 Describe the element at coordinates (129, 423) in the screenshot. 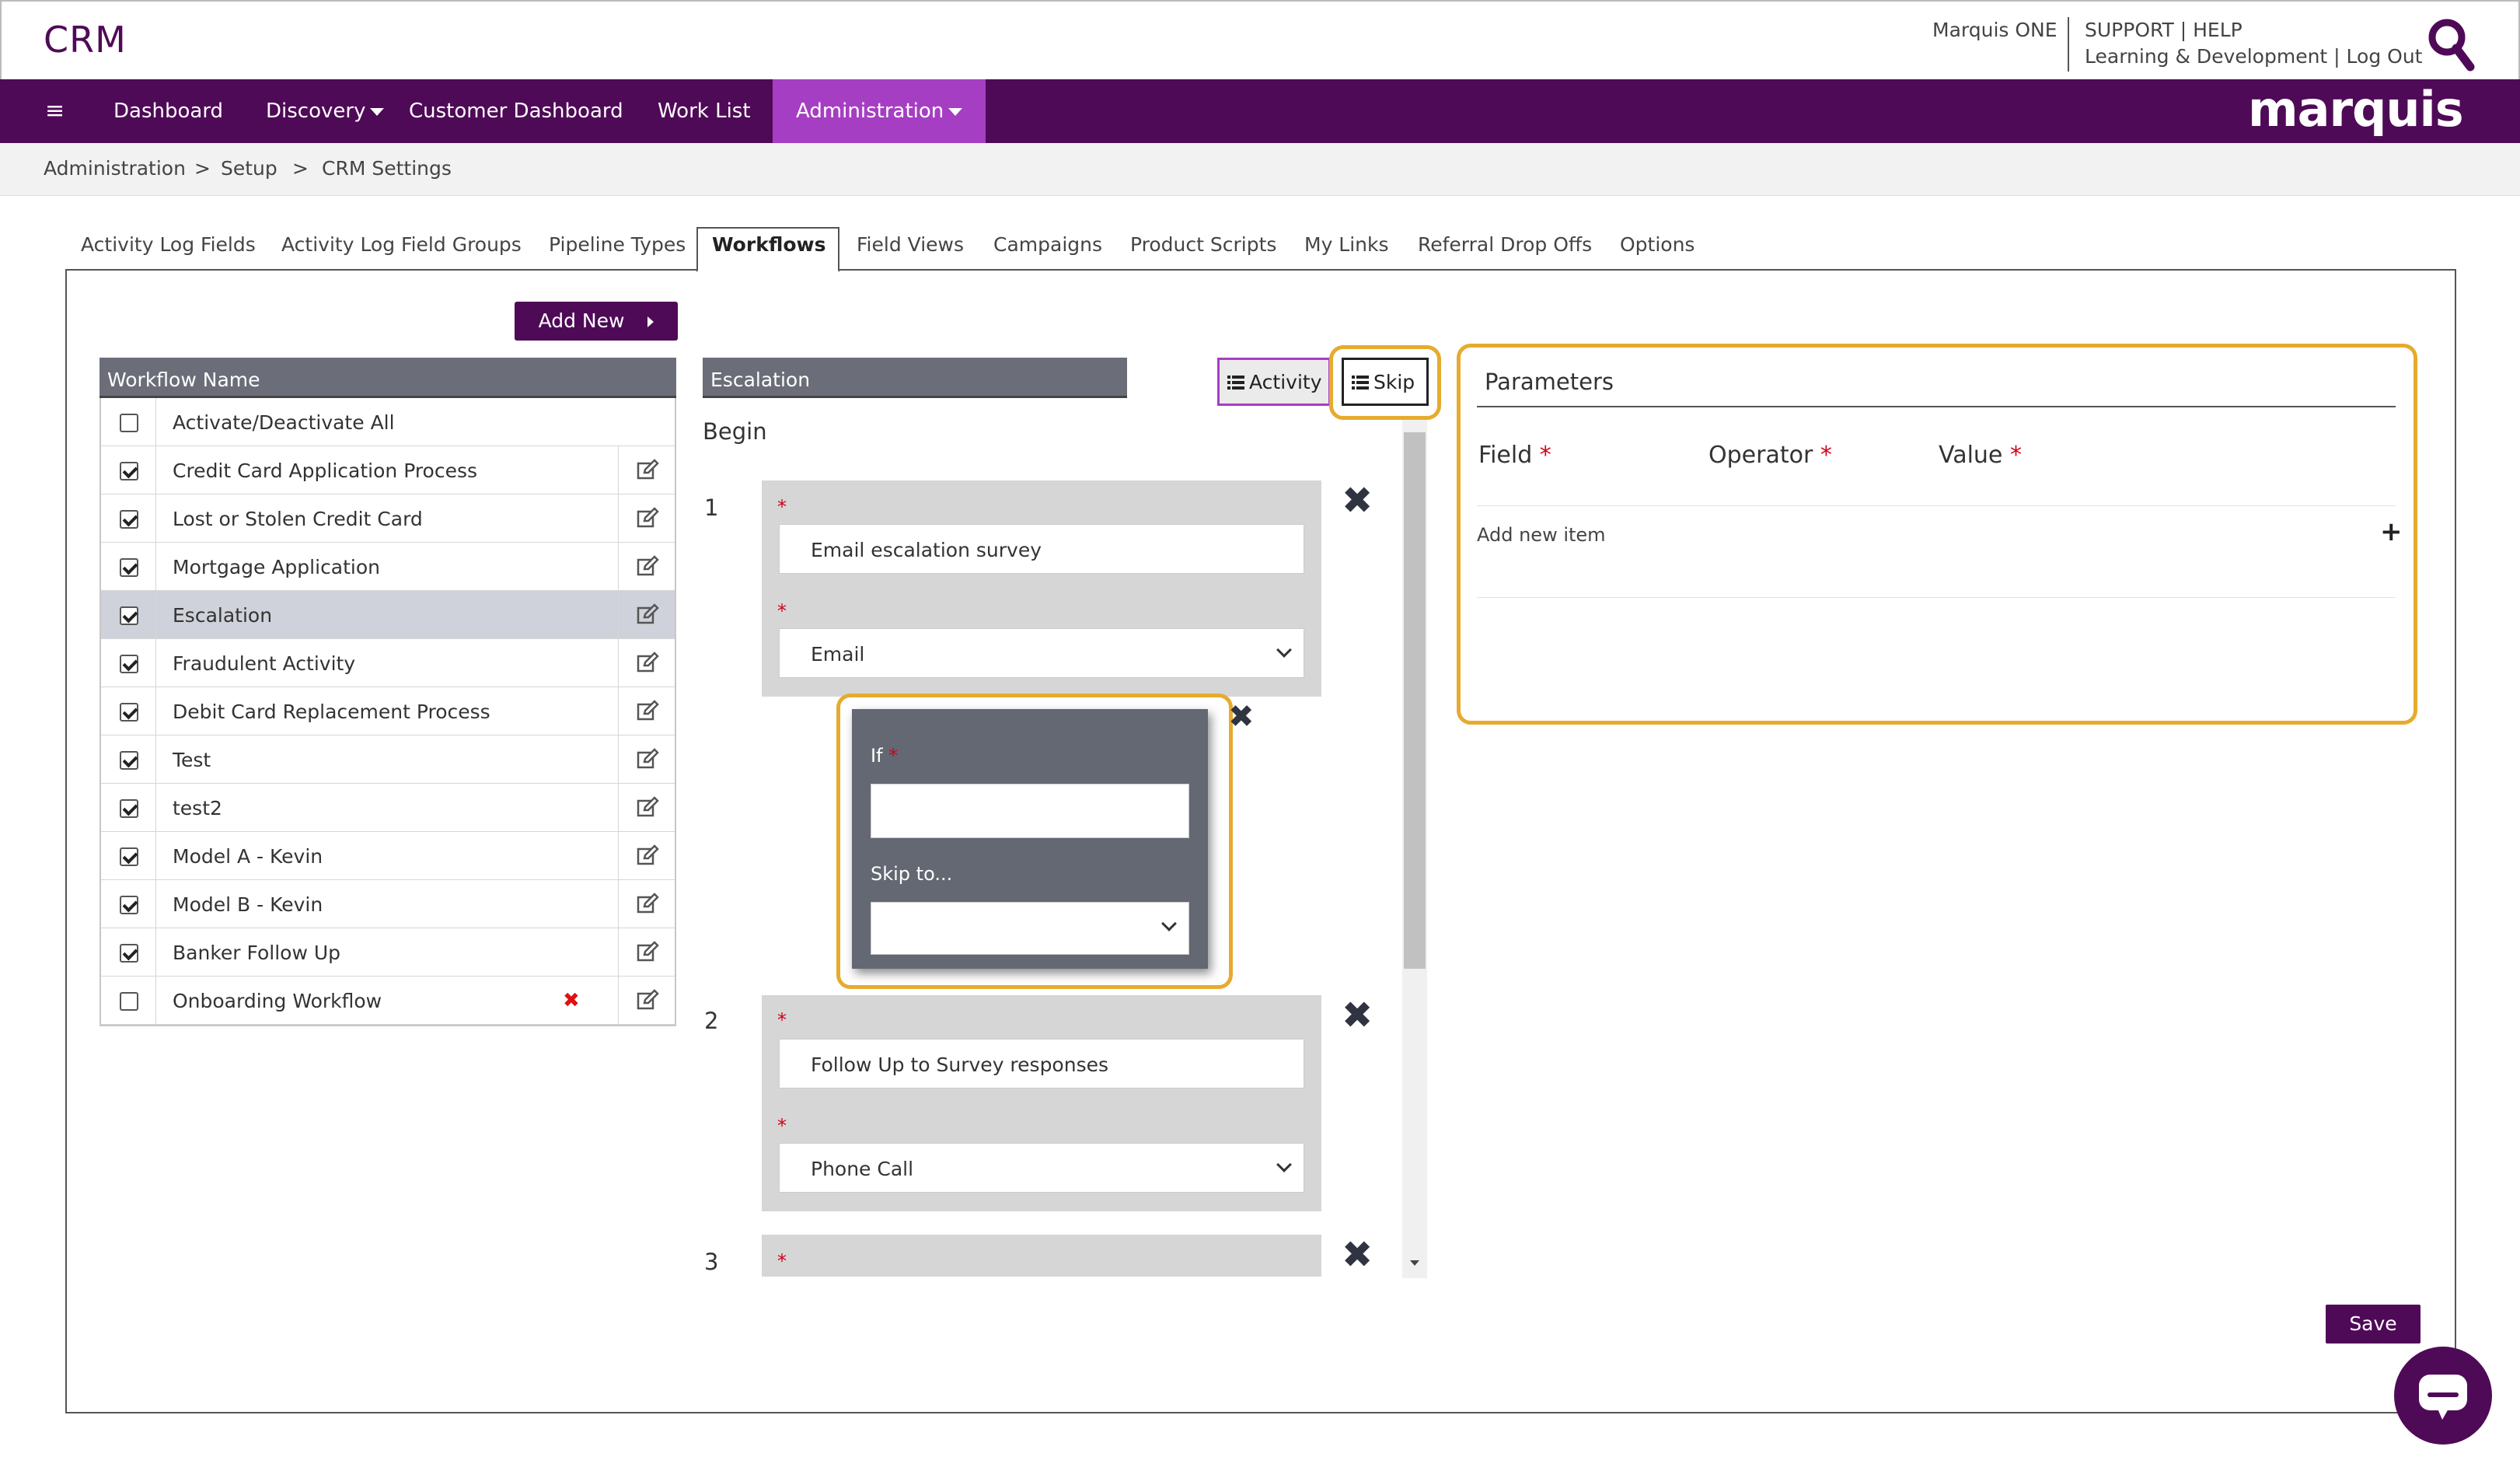

I see `toggle-all-checkbox` at that location.